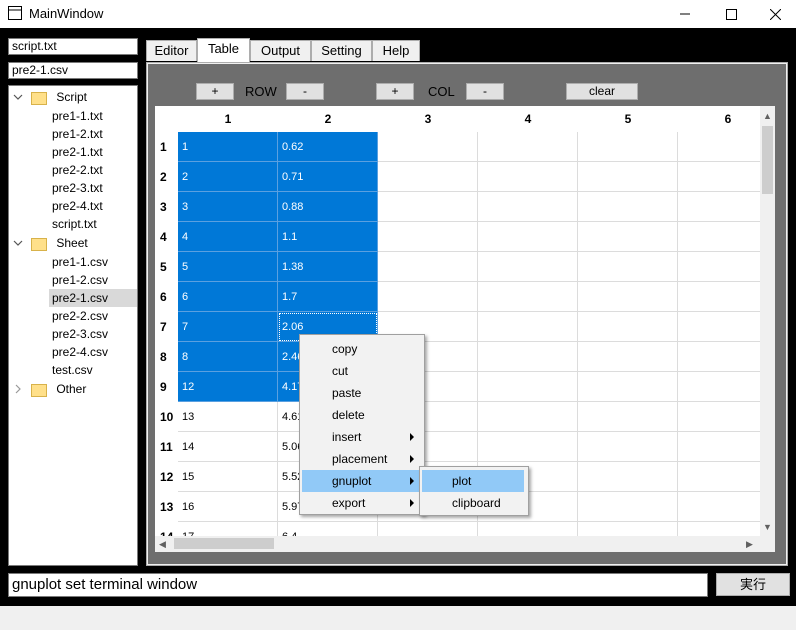  Describe the element at coordinates (58, 389) in the screenshot. I see `tree-folder-other: Other` at that location.